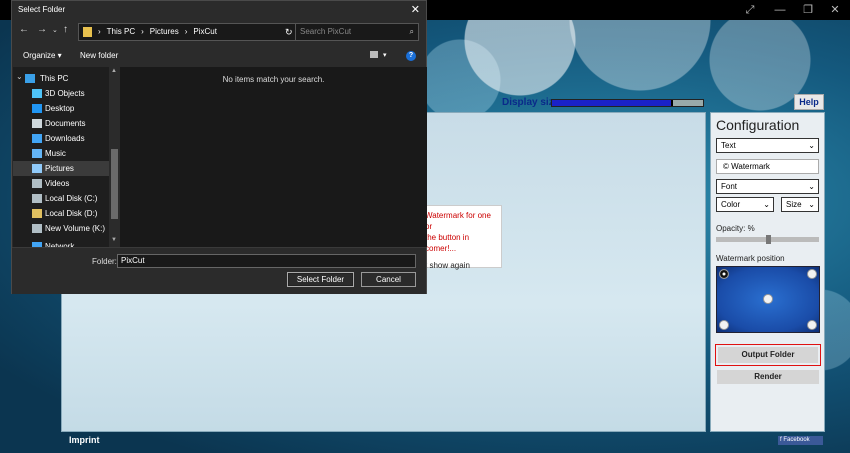  Describe the element at coordinates (87, 32) in the screenshot. I see `folder-icon` at that location.